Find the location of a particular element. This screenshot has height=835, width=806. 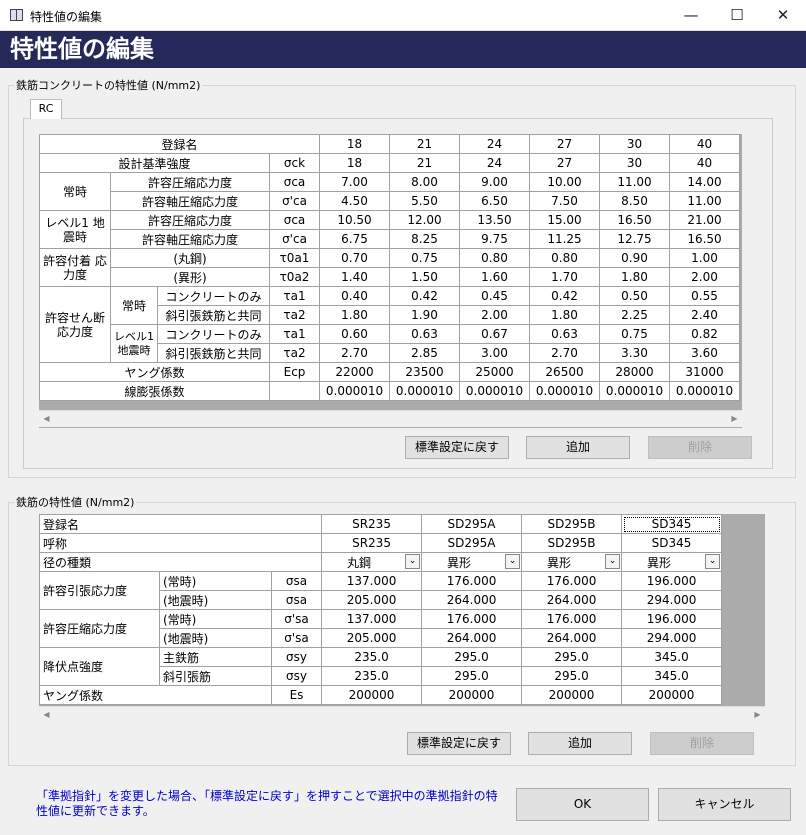

table-cell: 7.50 is located at coordinates (565, 201).